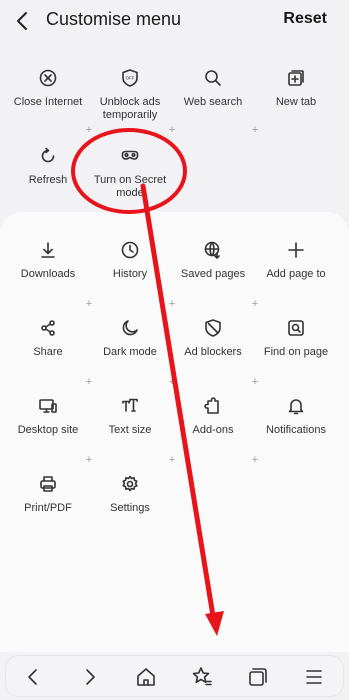 The image size is (349, 700). Describe the element at coordinates (130, 274) in the screenshot. I see `menu-item-label: History` at that location.